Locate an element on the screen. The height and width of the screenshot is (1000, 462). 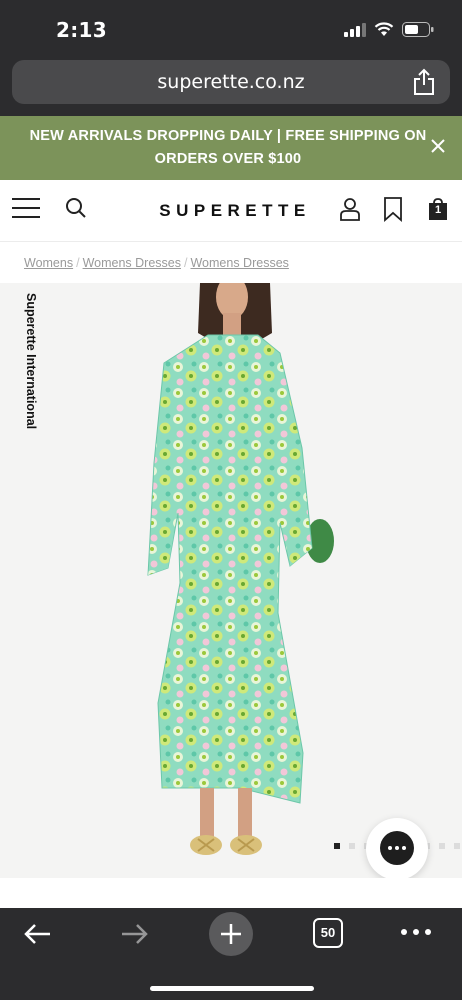
breadcrumb: Womens / Womens Dresses / Womens Dresses is located at coordinates (231, 262).